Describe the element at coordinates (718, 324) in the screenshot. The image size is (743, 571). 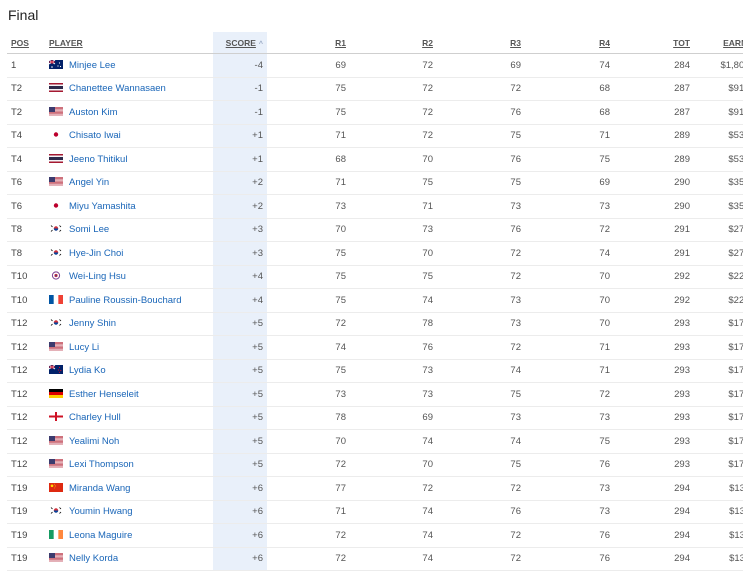
I see `cell-earnings: $170,561` at that location.